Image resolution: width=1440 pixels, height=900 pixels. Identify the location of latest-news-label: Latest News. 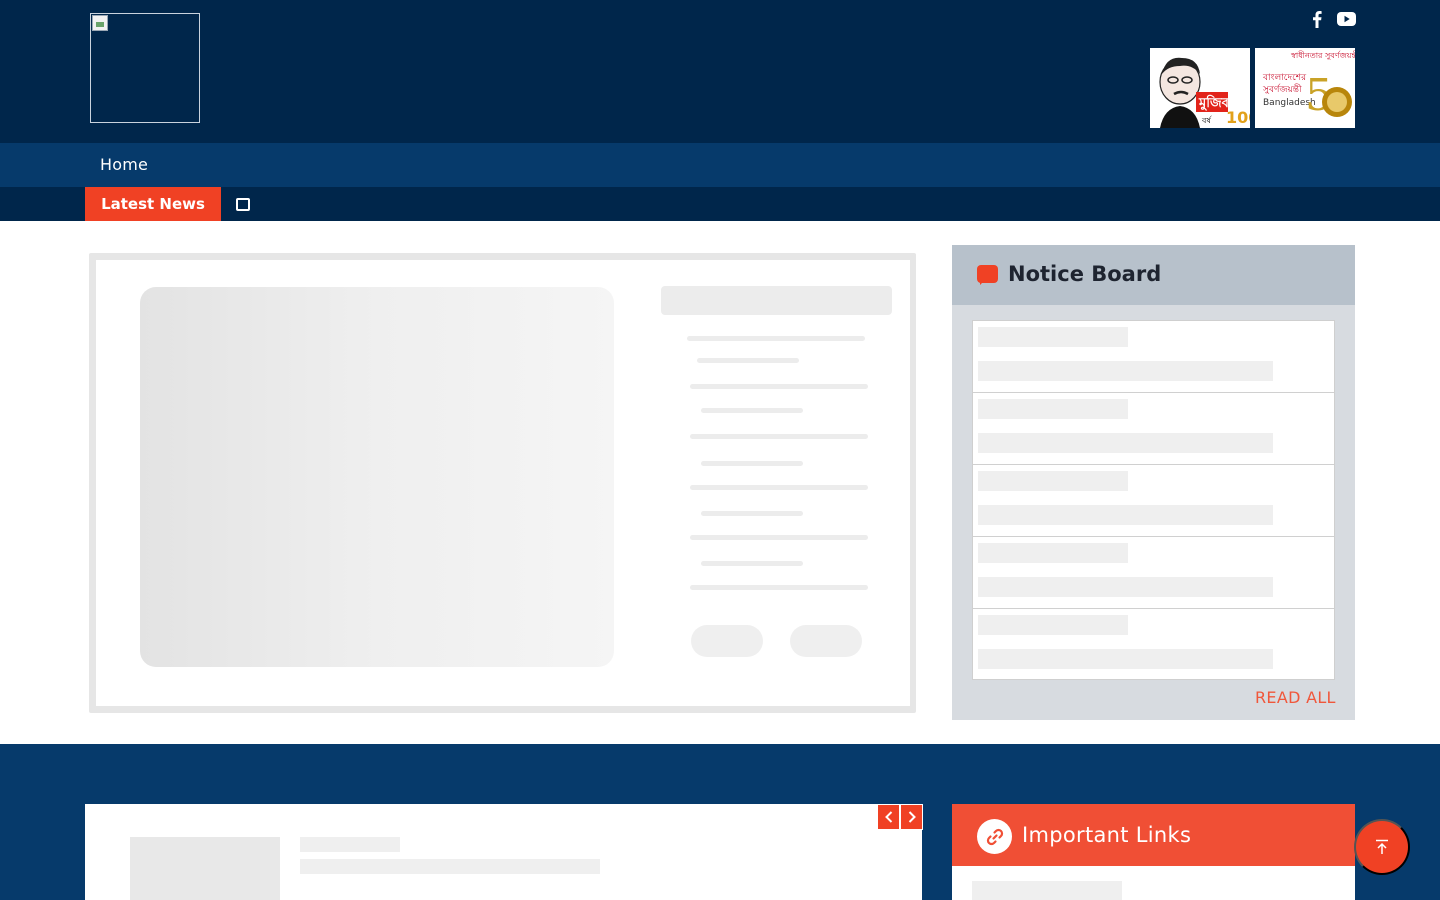
(153, 204).